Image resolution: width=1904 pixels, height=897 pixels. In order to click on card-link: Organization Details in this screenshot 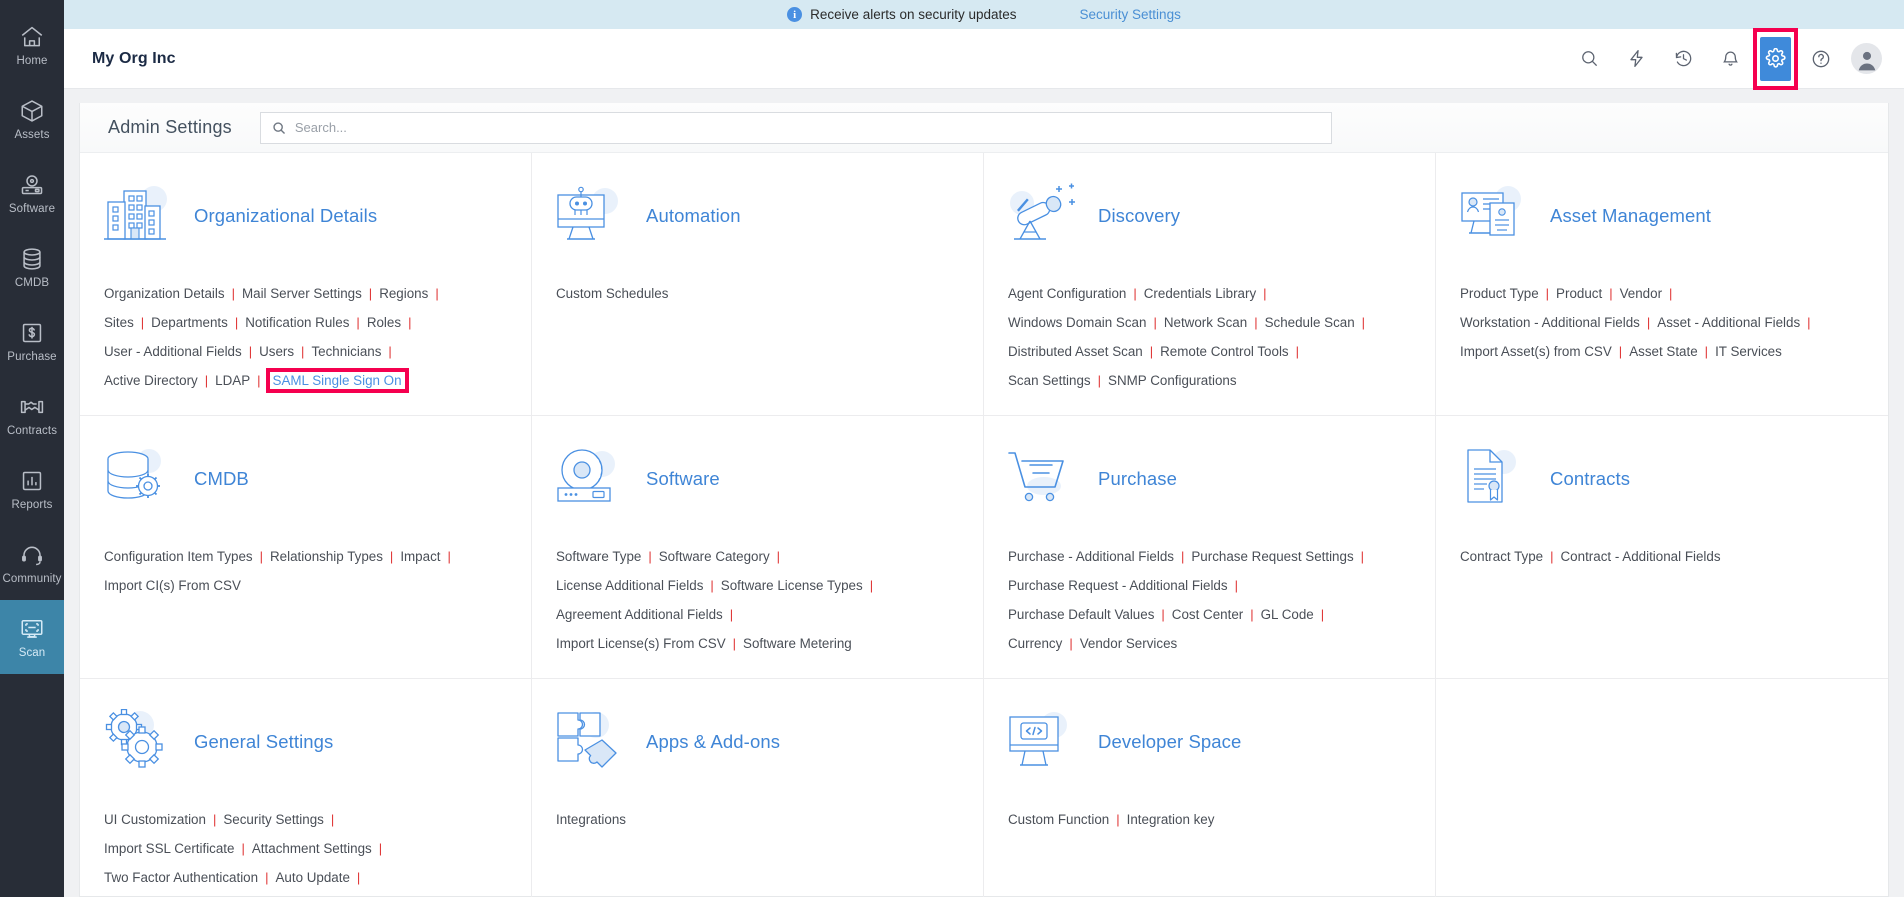, I will do `click(164, 293)`.